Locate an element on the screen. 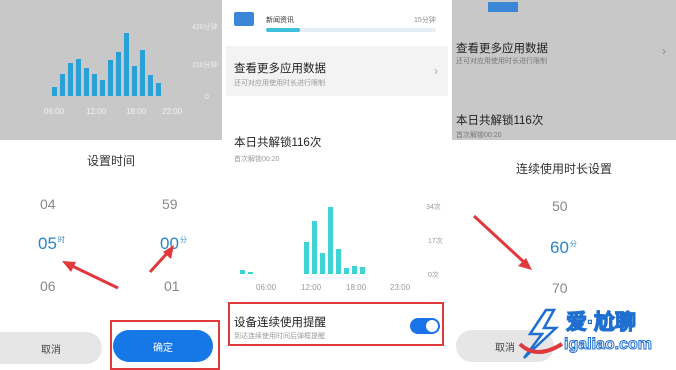 This screenshot has height=370, width=676. minute-option-above: 59 is located at coordinates (170, 204).